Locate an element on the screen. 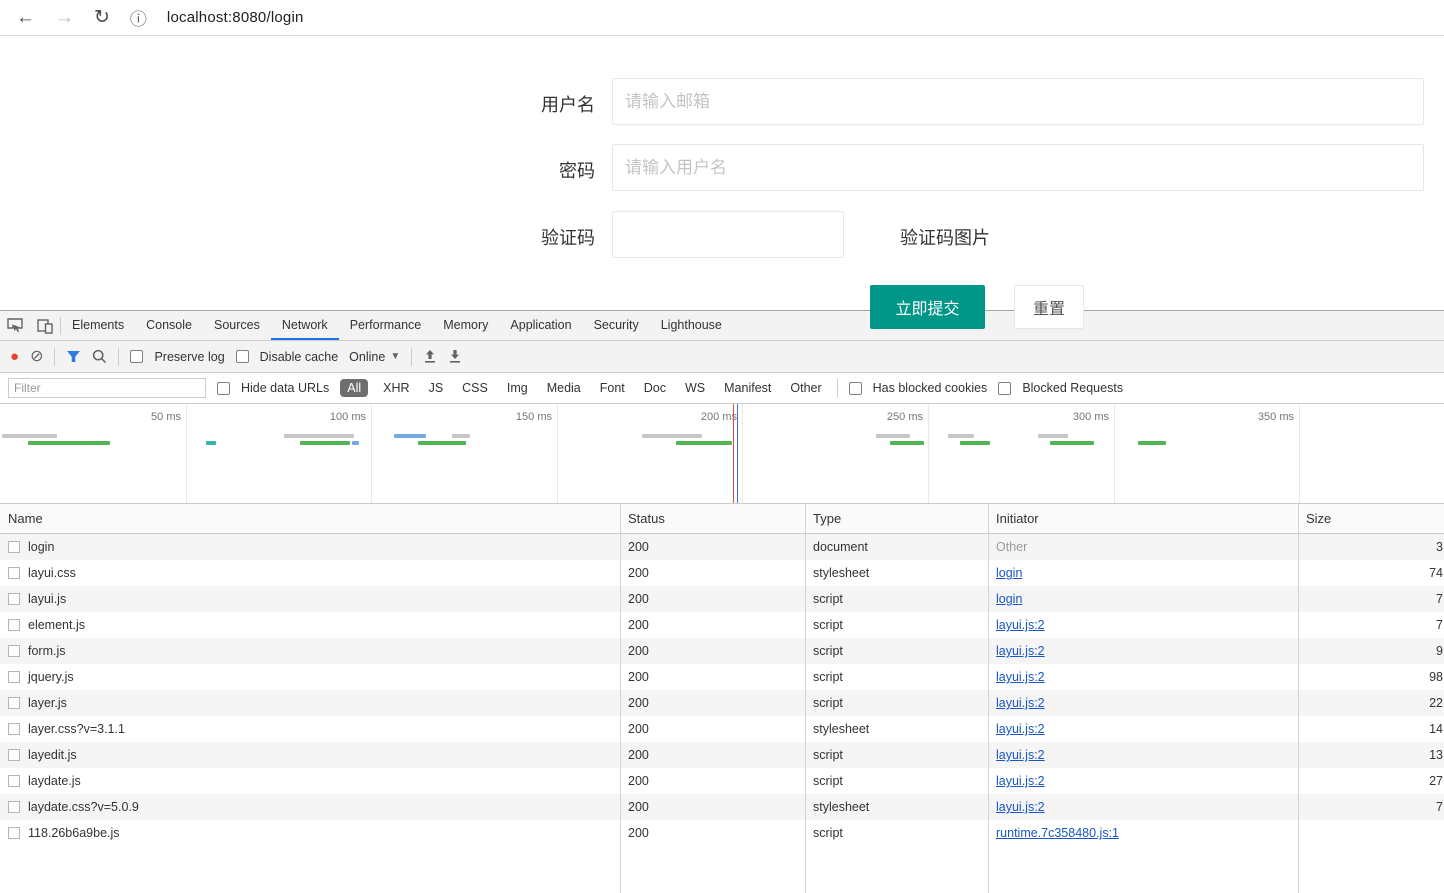 The height and width of the screenshot is (893, 1444). submit-button: 立即提交 is located at coordinates (927, 307).